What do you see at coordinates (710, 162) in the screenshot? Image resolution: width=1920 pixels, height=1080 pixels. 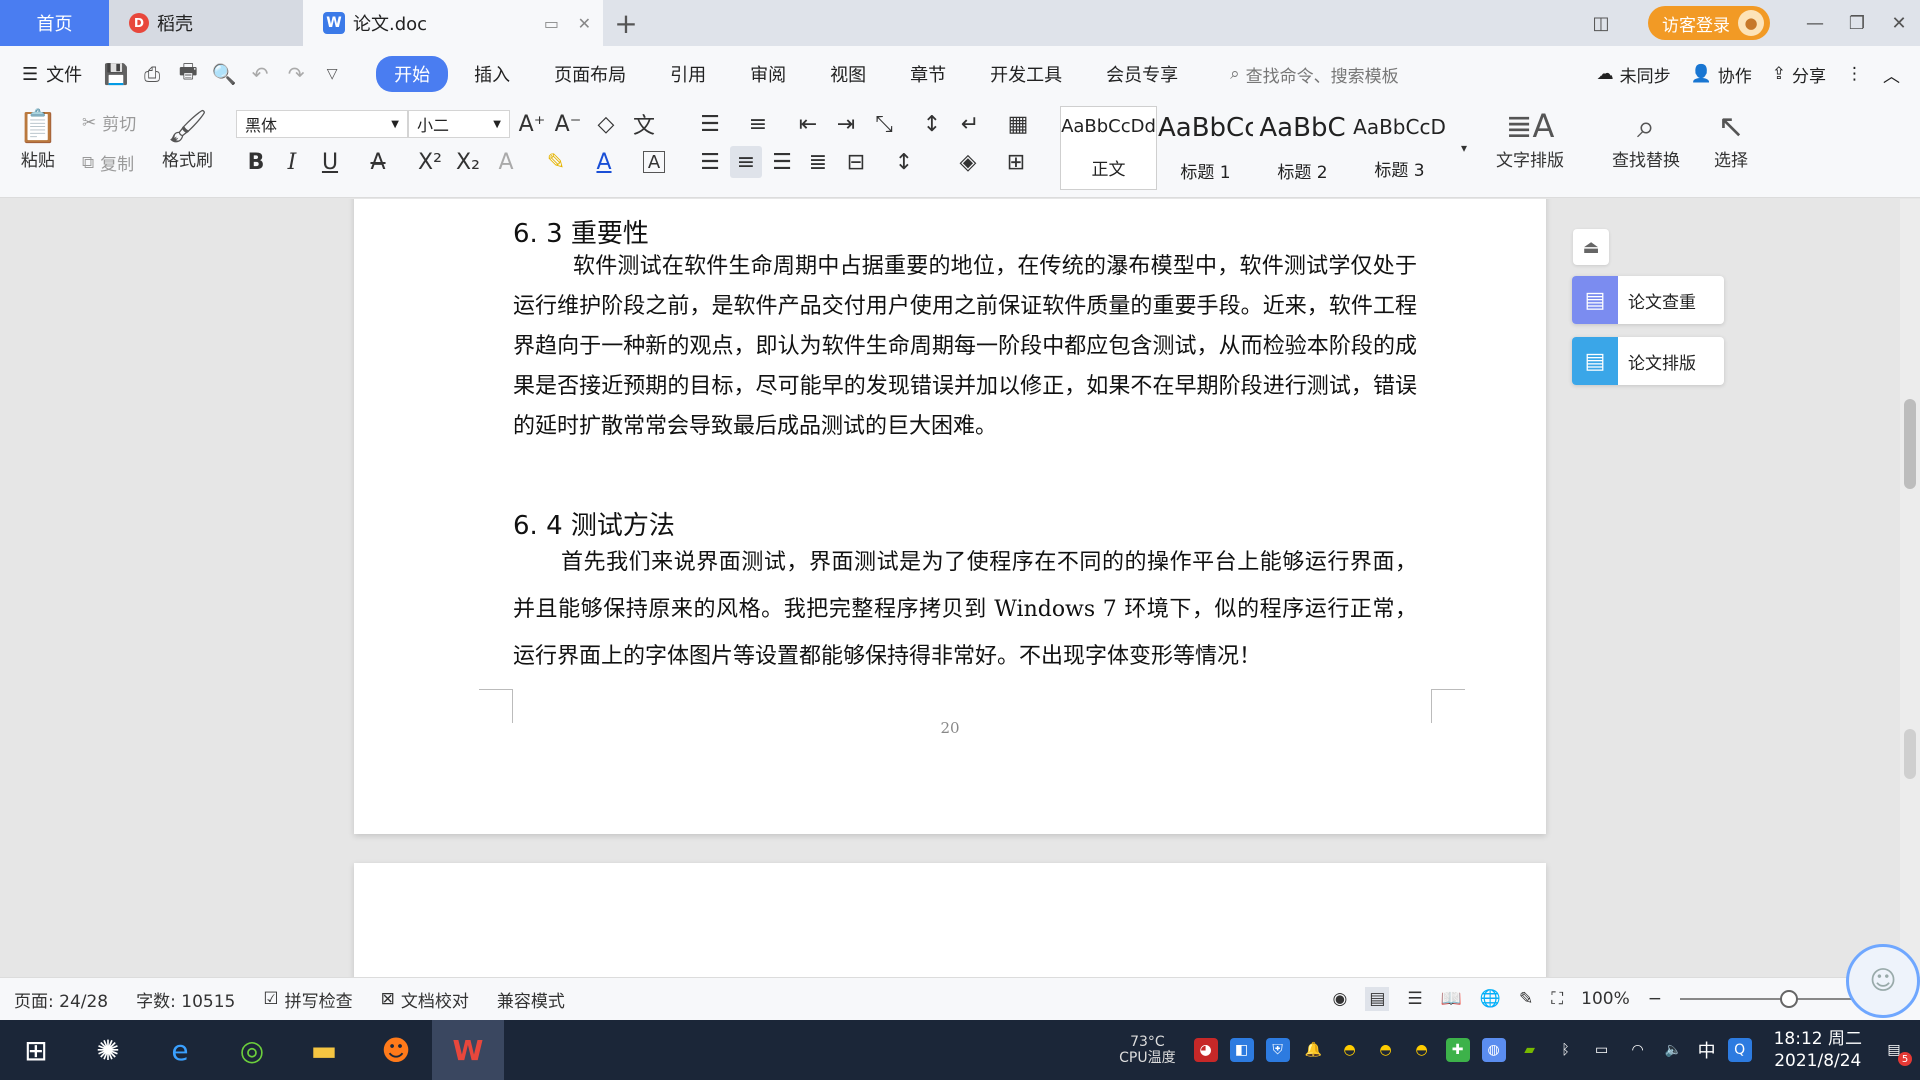 I see `align-left-icon: ☰` at bounding box center [710, 162].